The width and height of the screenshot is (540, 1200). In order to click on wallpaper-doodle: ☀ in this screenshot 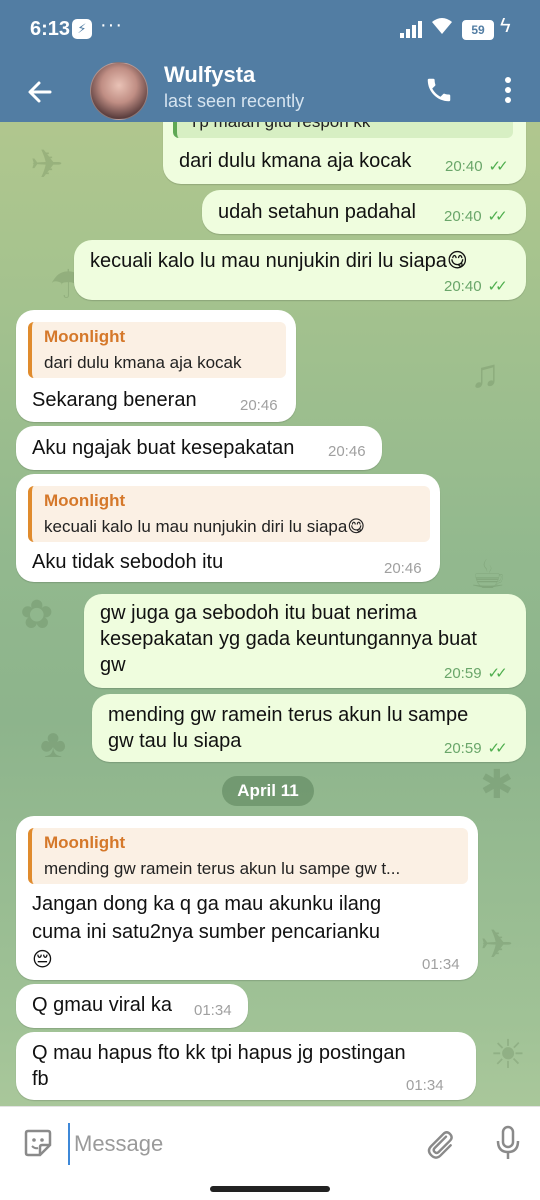, I will do `click(508, 1055)`.